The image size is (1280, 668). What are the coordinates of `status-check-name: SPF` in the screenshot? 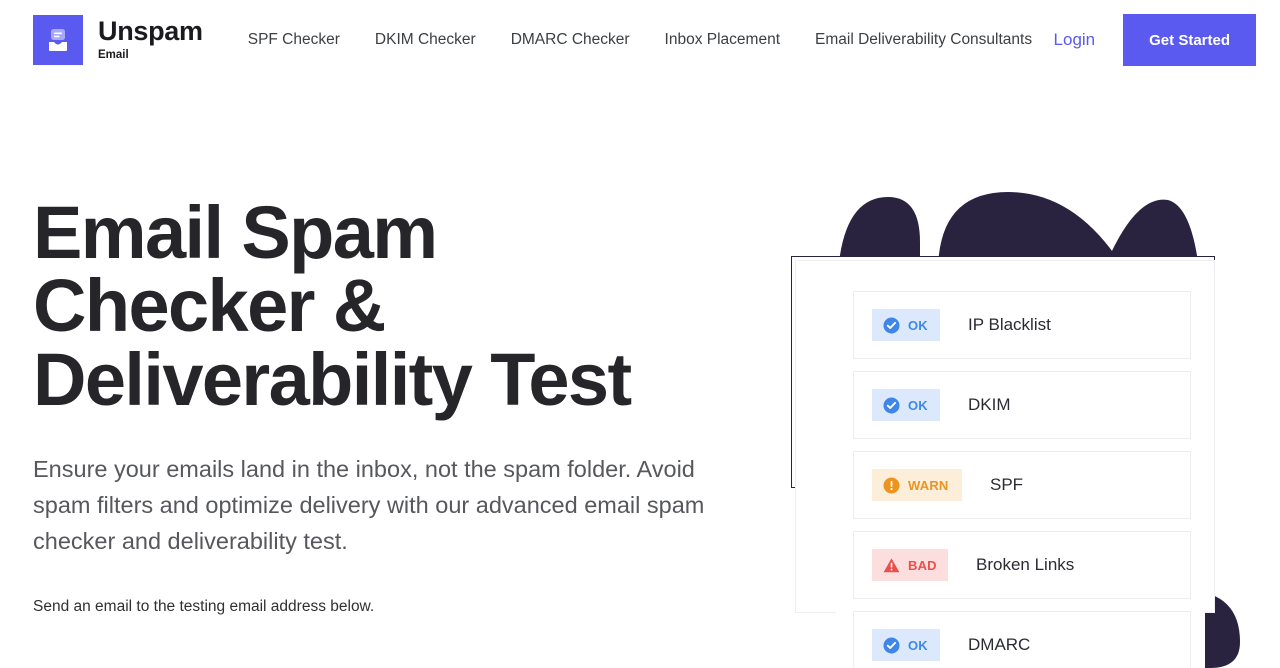 It's located at (1007, 484).